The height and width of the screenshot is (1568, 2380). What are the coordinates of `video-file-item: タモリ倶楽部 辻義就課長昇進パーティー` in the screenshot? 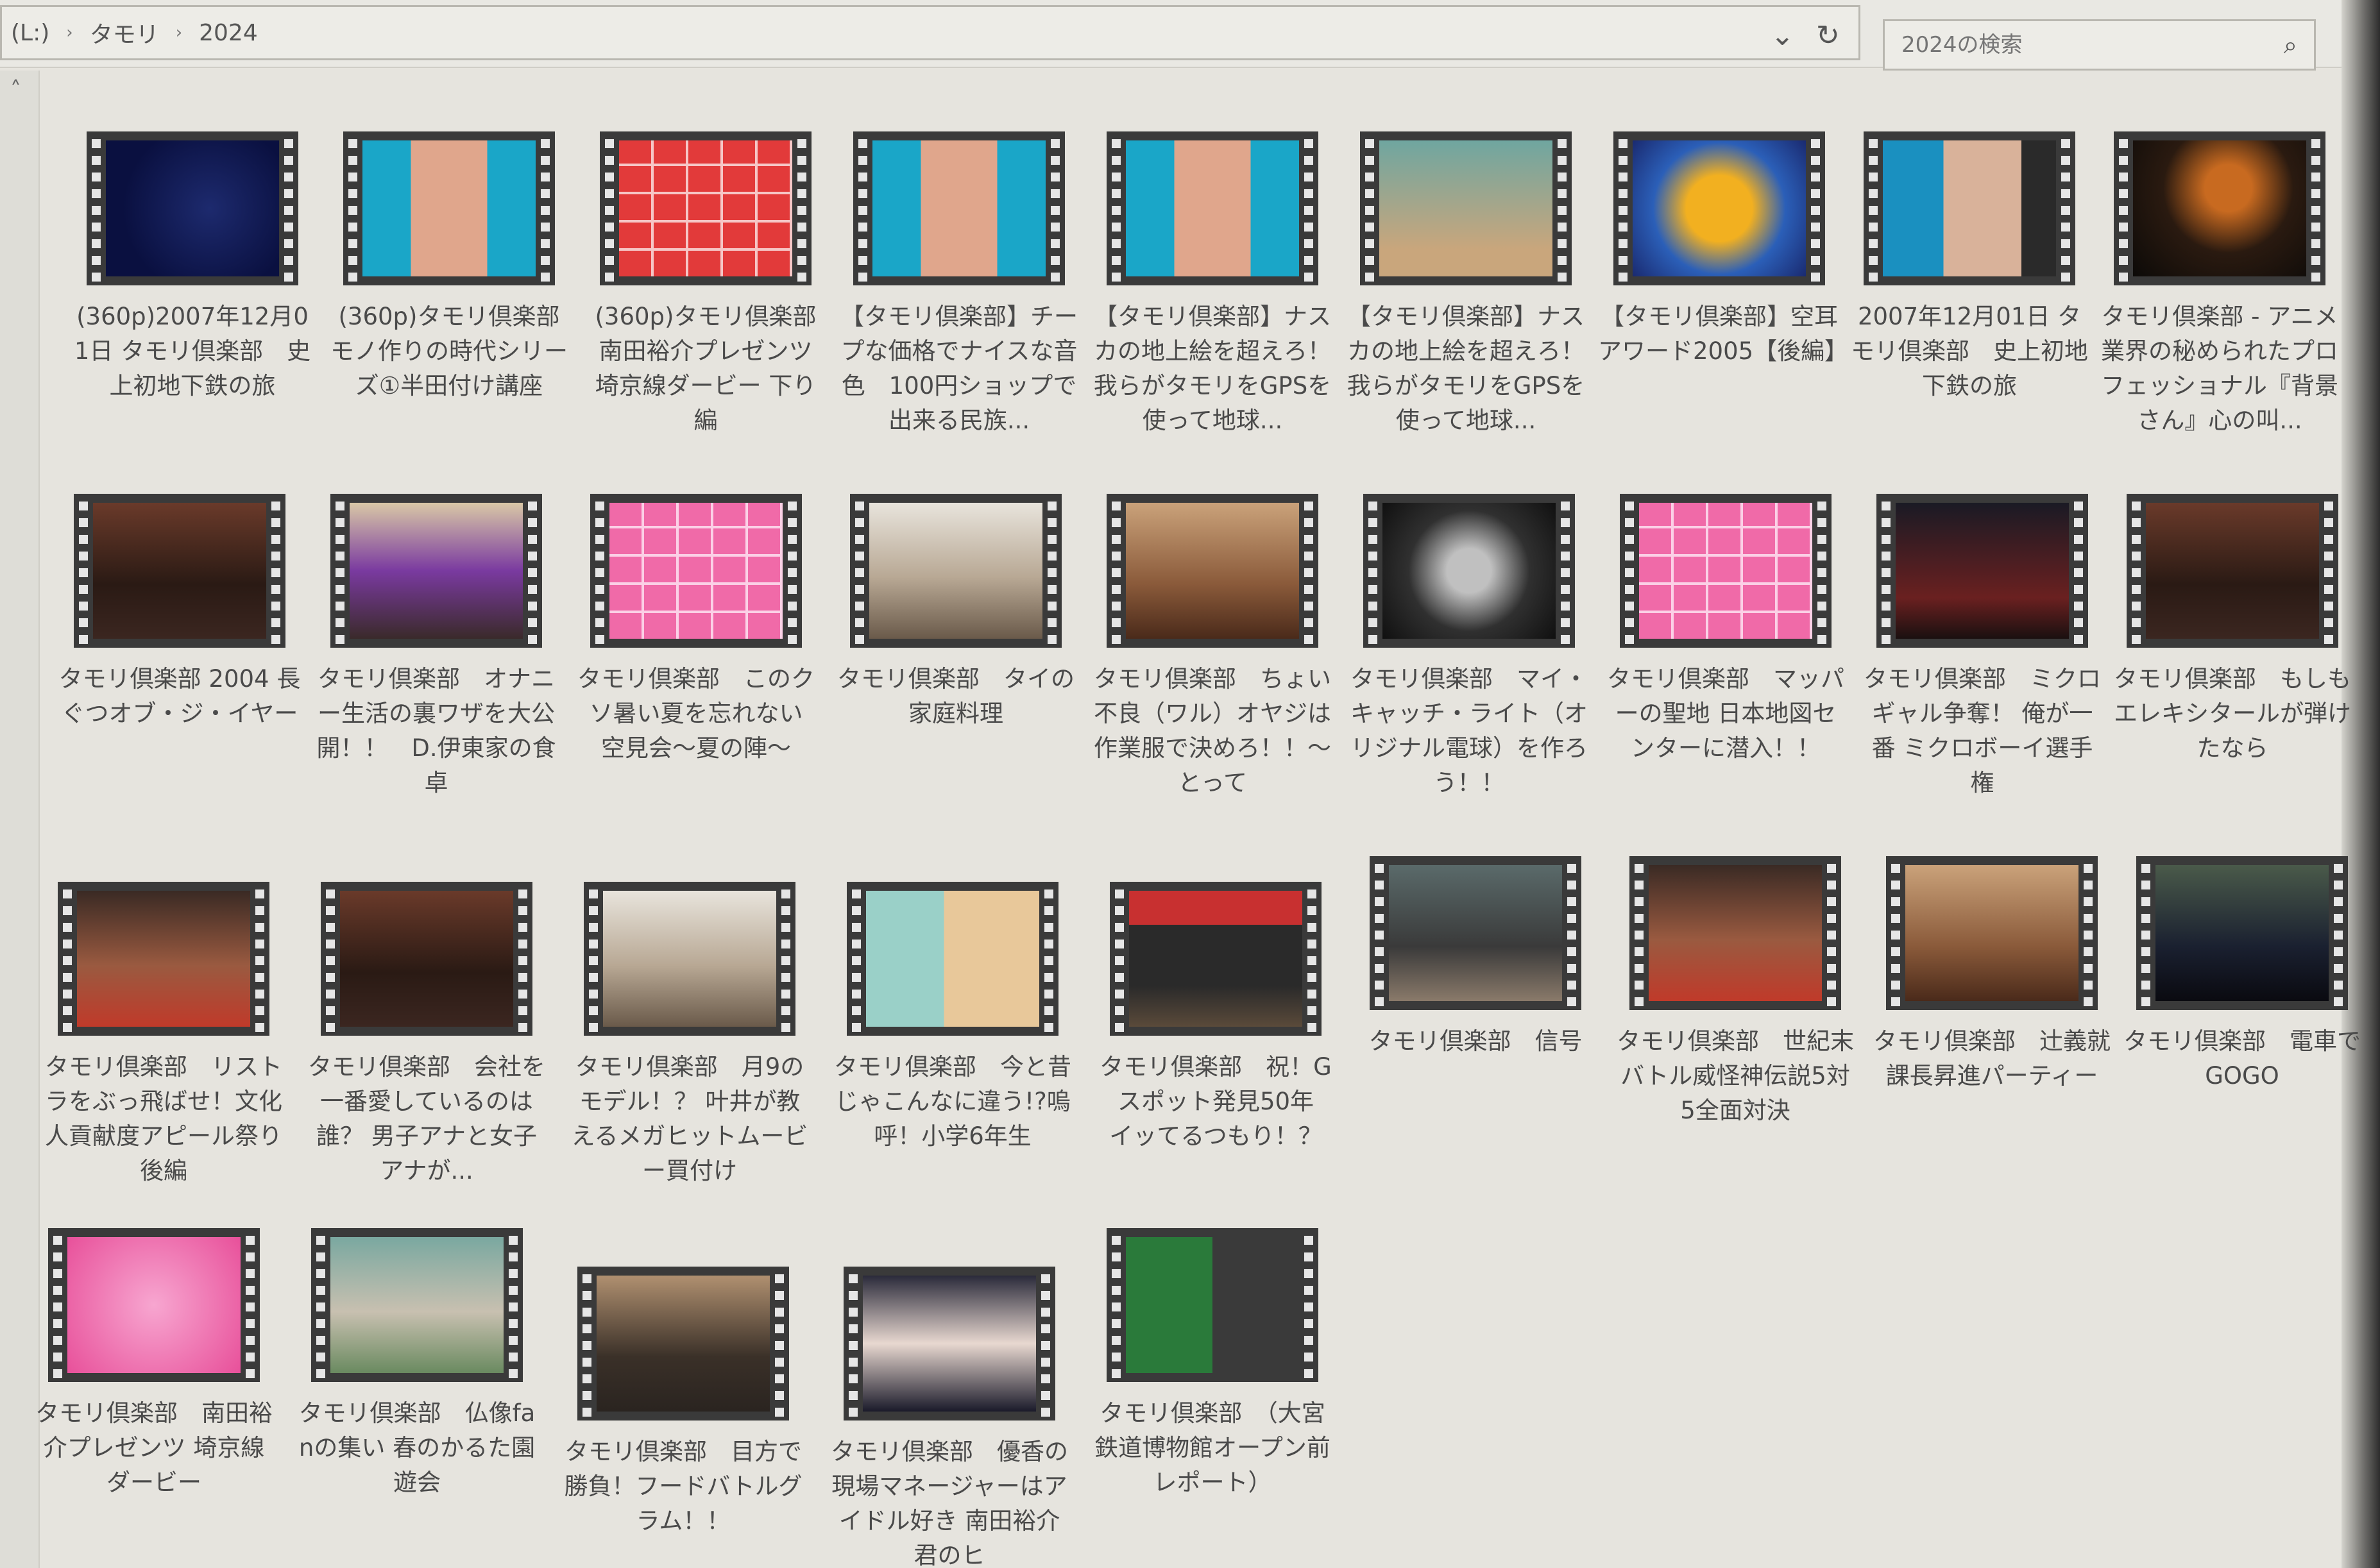 It's located at (1992, 975).